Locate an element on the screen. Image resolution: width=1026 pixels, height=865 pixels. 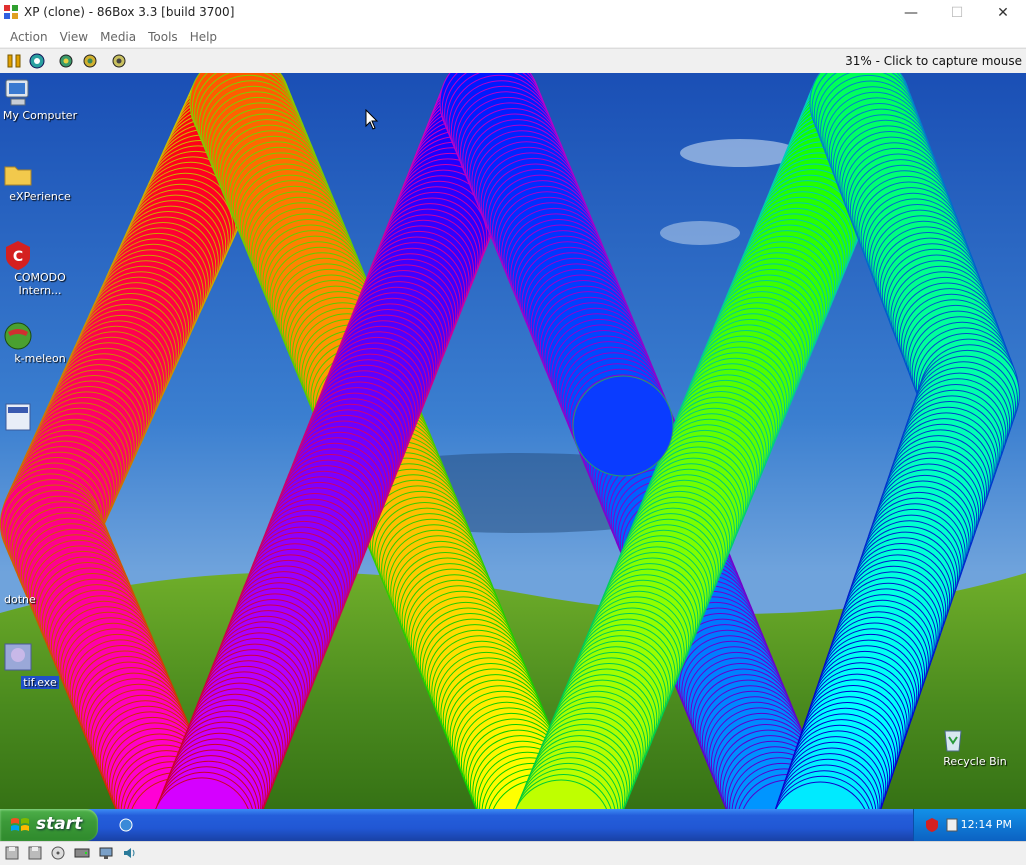
desktop-icon-dotnet: dotne is located at coordinates (40, 599).